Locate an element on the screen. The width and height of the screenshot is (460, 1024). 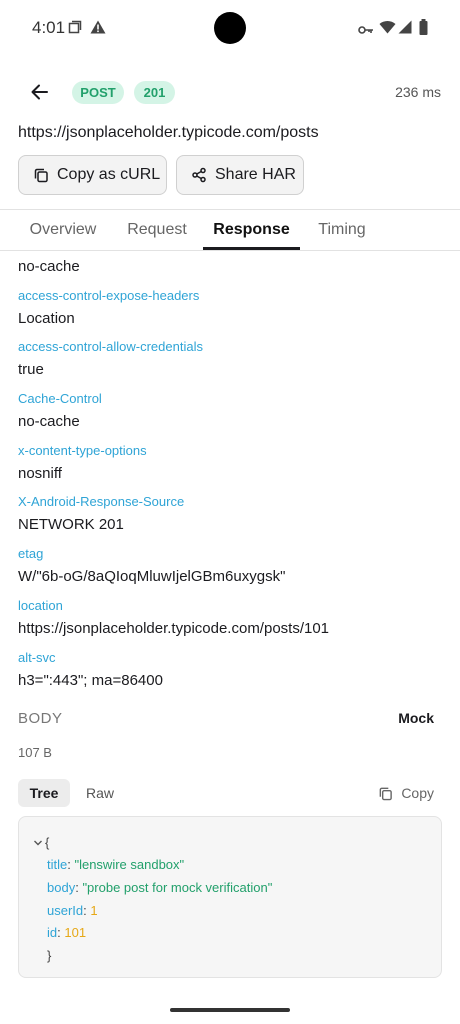
arrow-back-icon is located at coordinates (39, 92).